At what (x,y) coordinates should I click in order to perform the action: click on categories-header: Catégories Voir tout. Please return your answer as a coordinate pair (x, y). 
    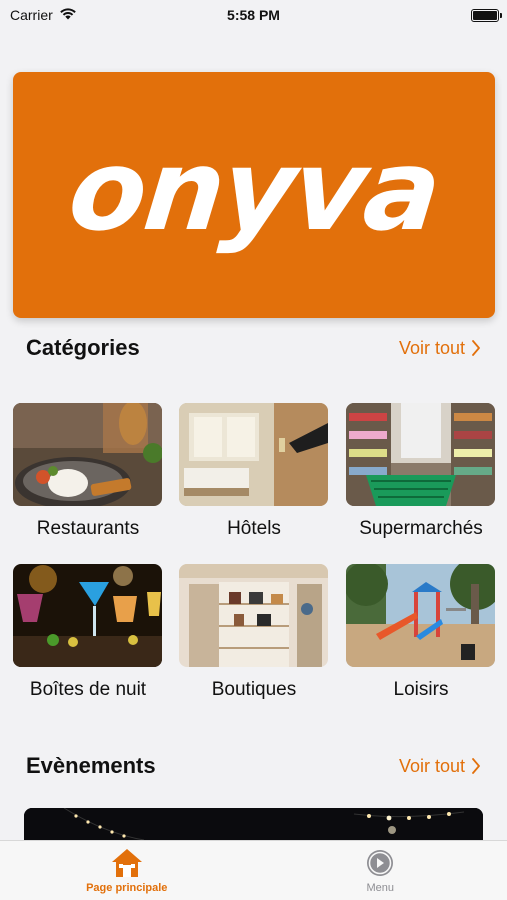
    Looking at the image, I should click on (253, 348).